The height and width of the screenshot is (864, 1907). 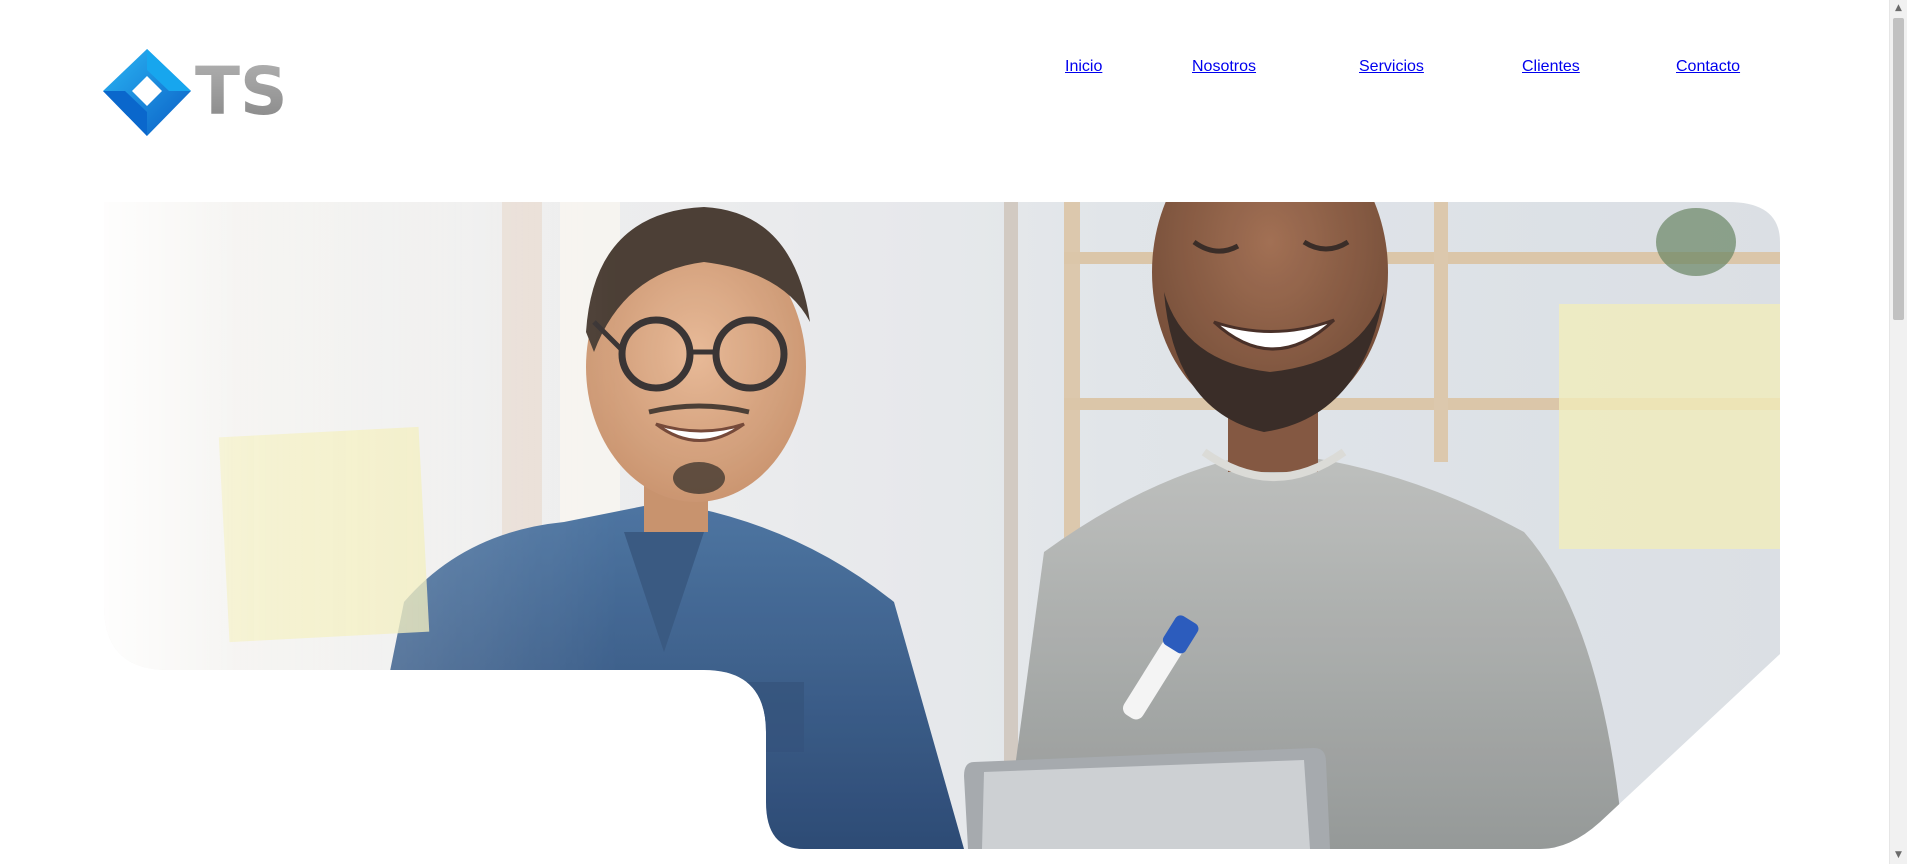 What do you see at coordinates (1898, 855) in the screenshot?
I see `chevron-down-icon: ▼` at bounding box center [1898, 855].